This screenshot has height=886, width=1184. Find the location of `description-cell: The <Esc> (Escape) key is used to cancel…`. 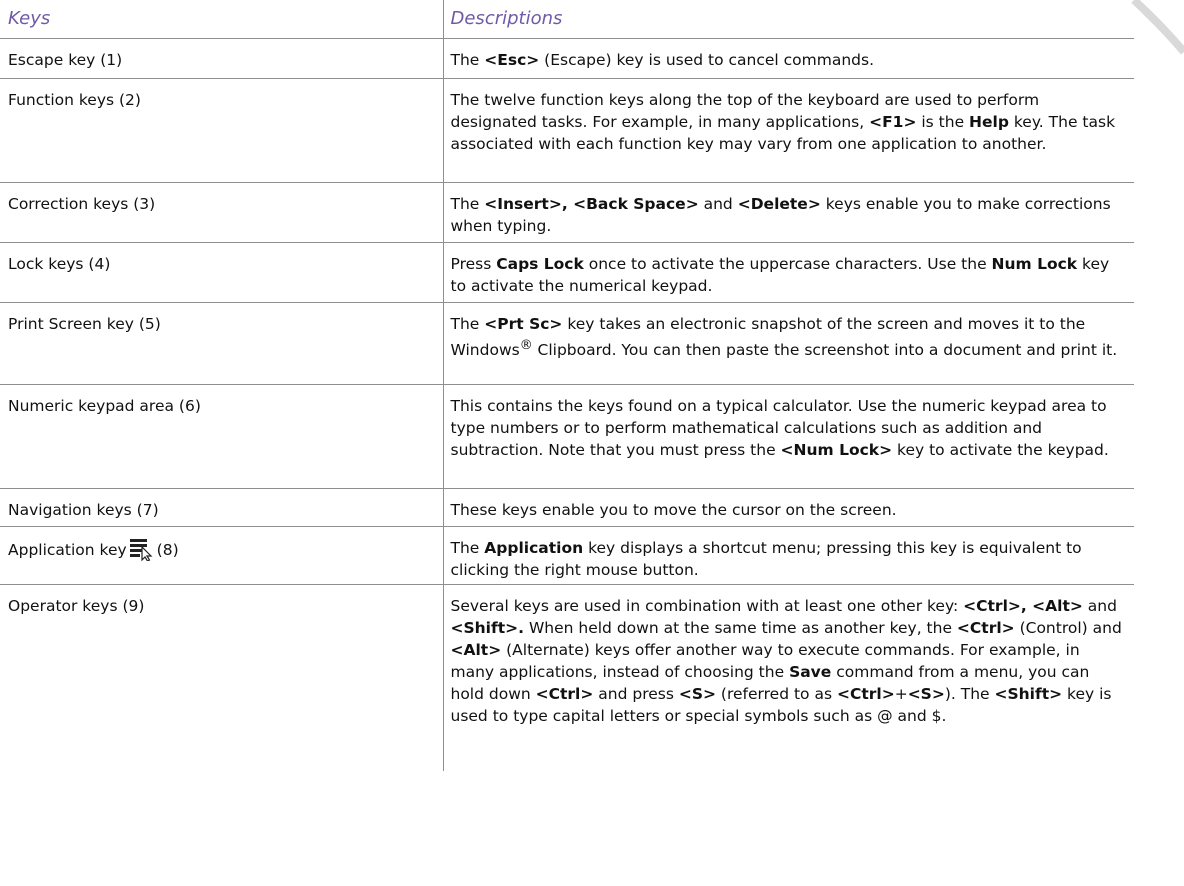

description-cell: The <Esc> (Escape) key is used to cancel… is located at coordinates (788, 58).